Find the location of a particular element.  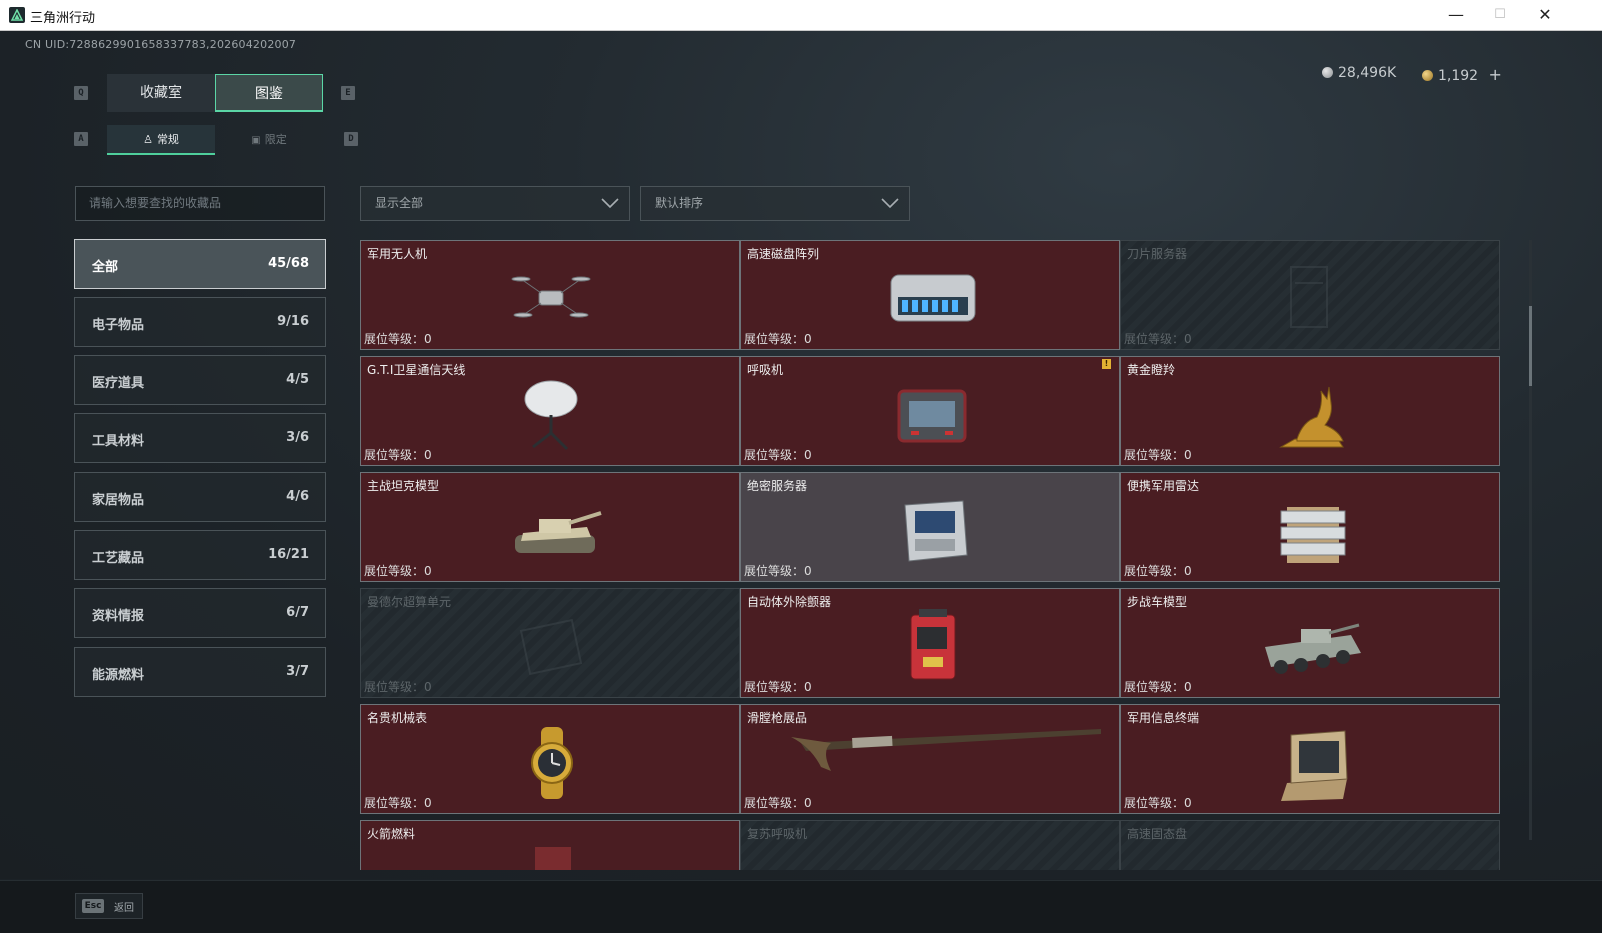

category-electronics: 电子物品 9/16 is located at coordinates (200, 322).